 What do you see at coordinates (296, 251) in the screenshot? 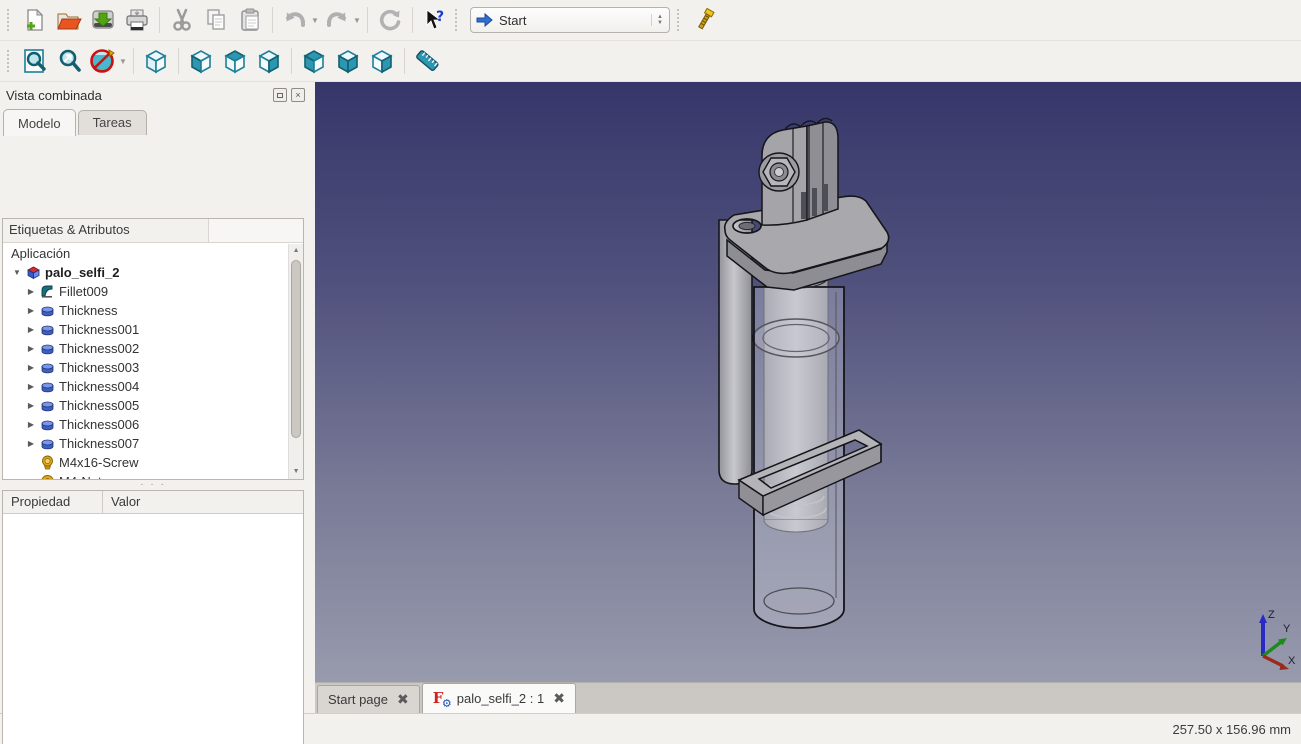
I see `scroll-up-icon: ▲` at bounding box center [296, 251].